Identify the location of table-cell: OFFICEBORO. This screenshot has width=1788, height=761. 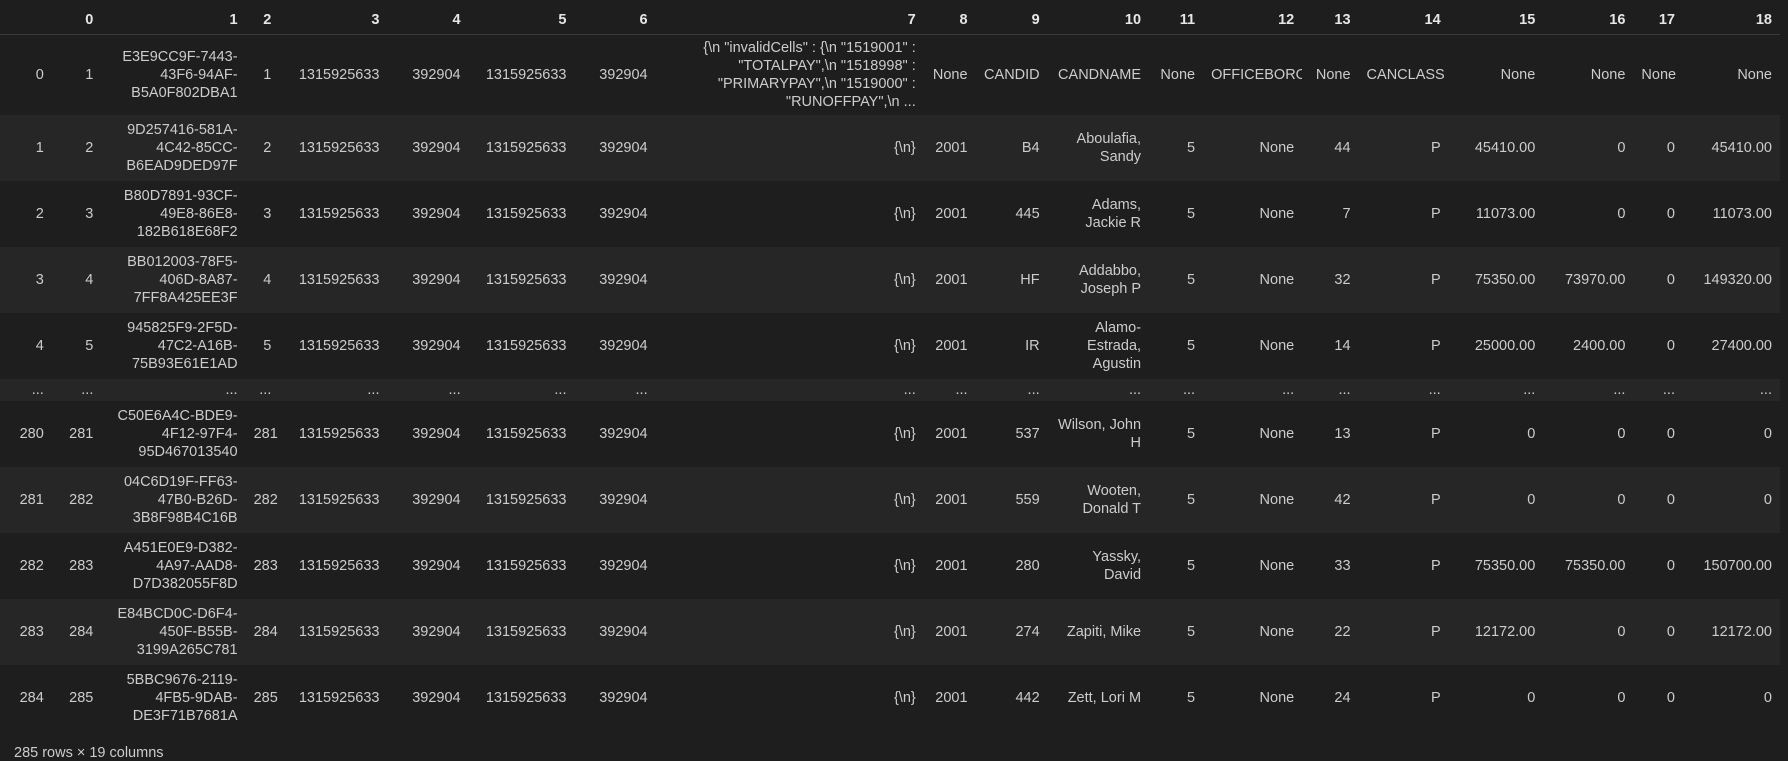
(1257, 75).